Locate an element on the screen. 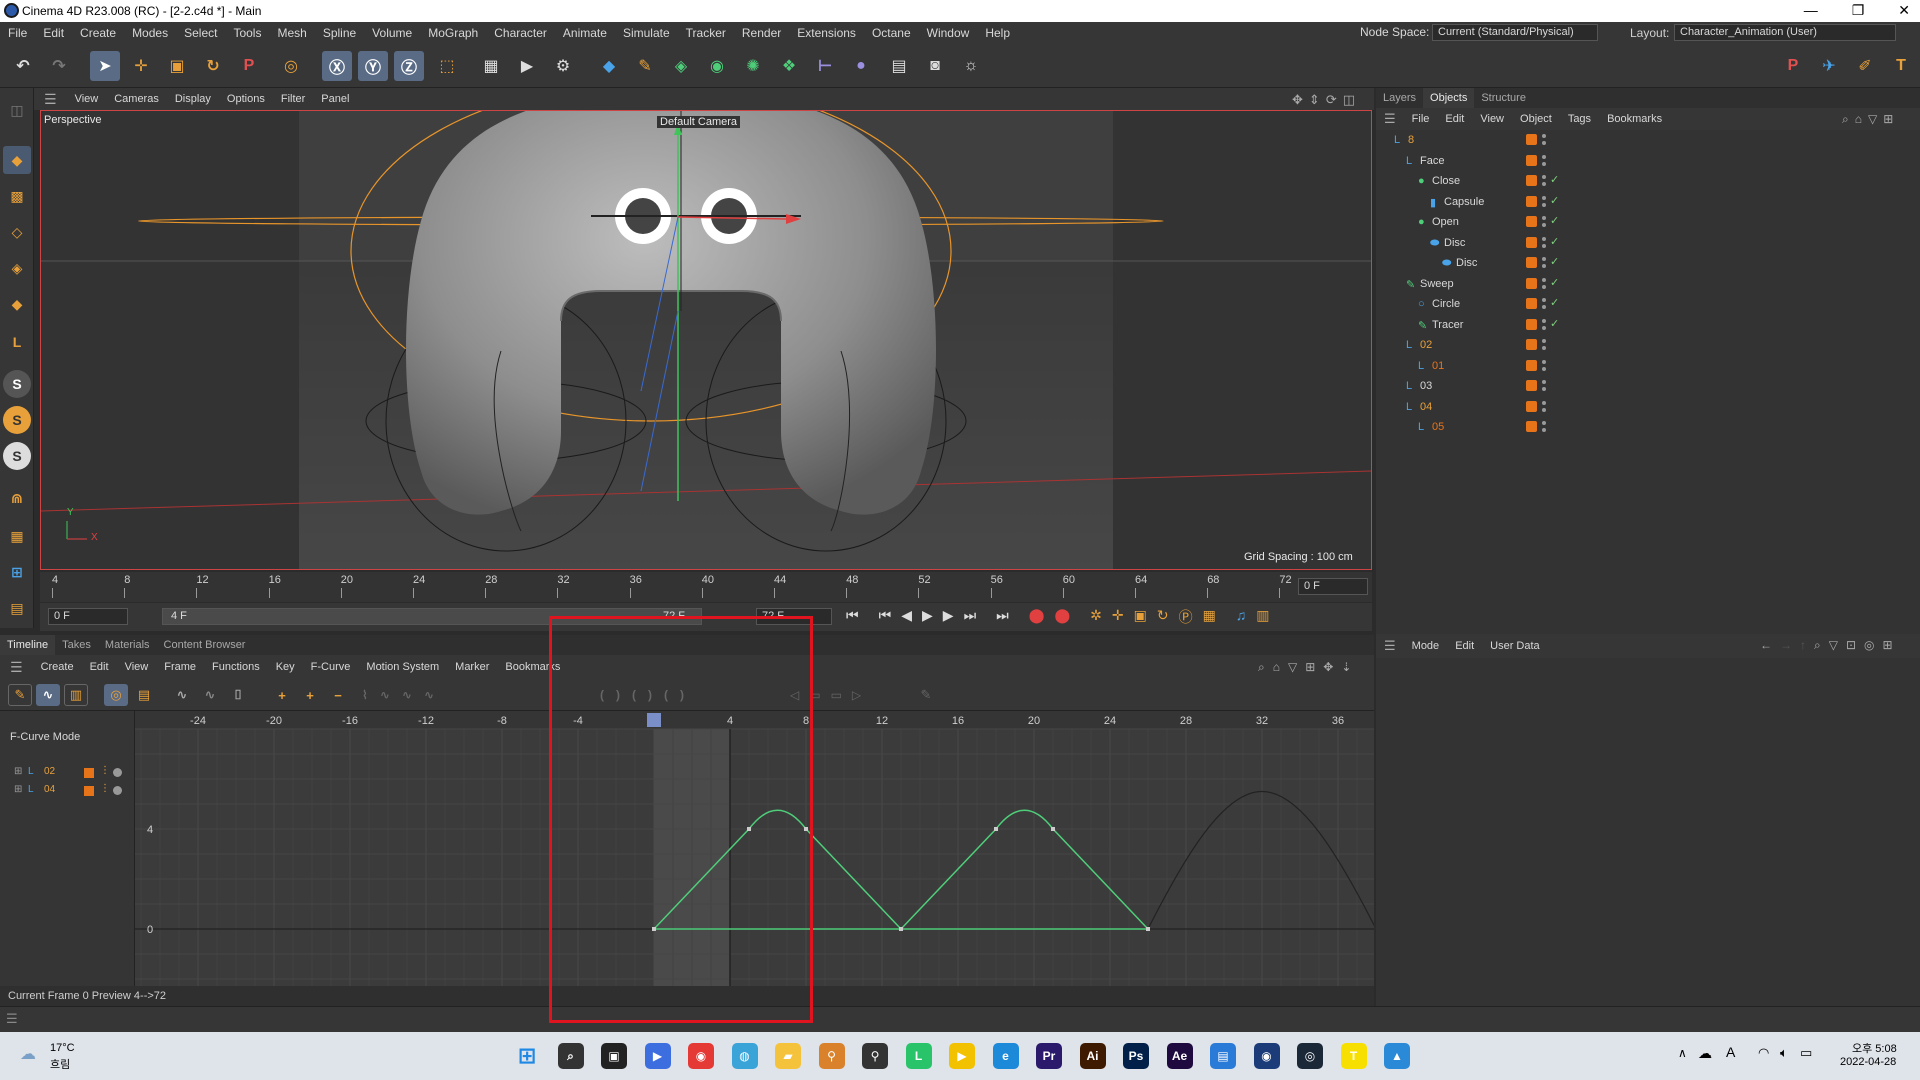  task-view-icon: ▣ is located at coordinates (614, 1056).